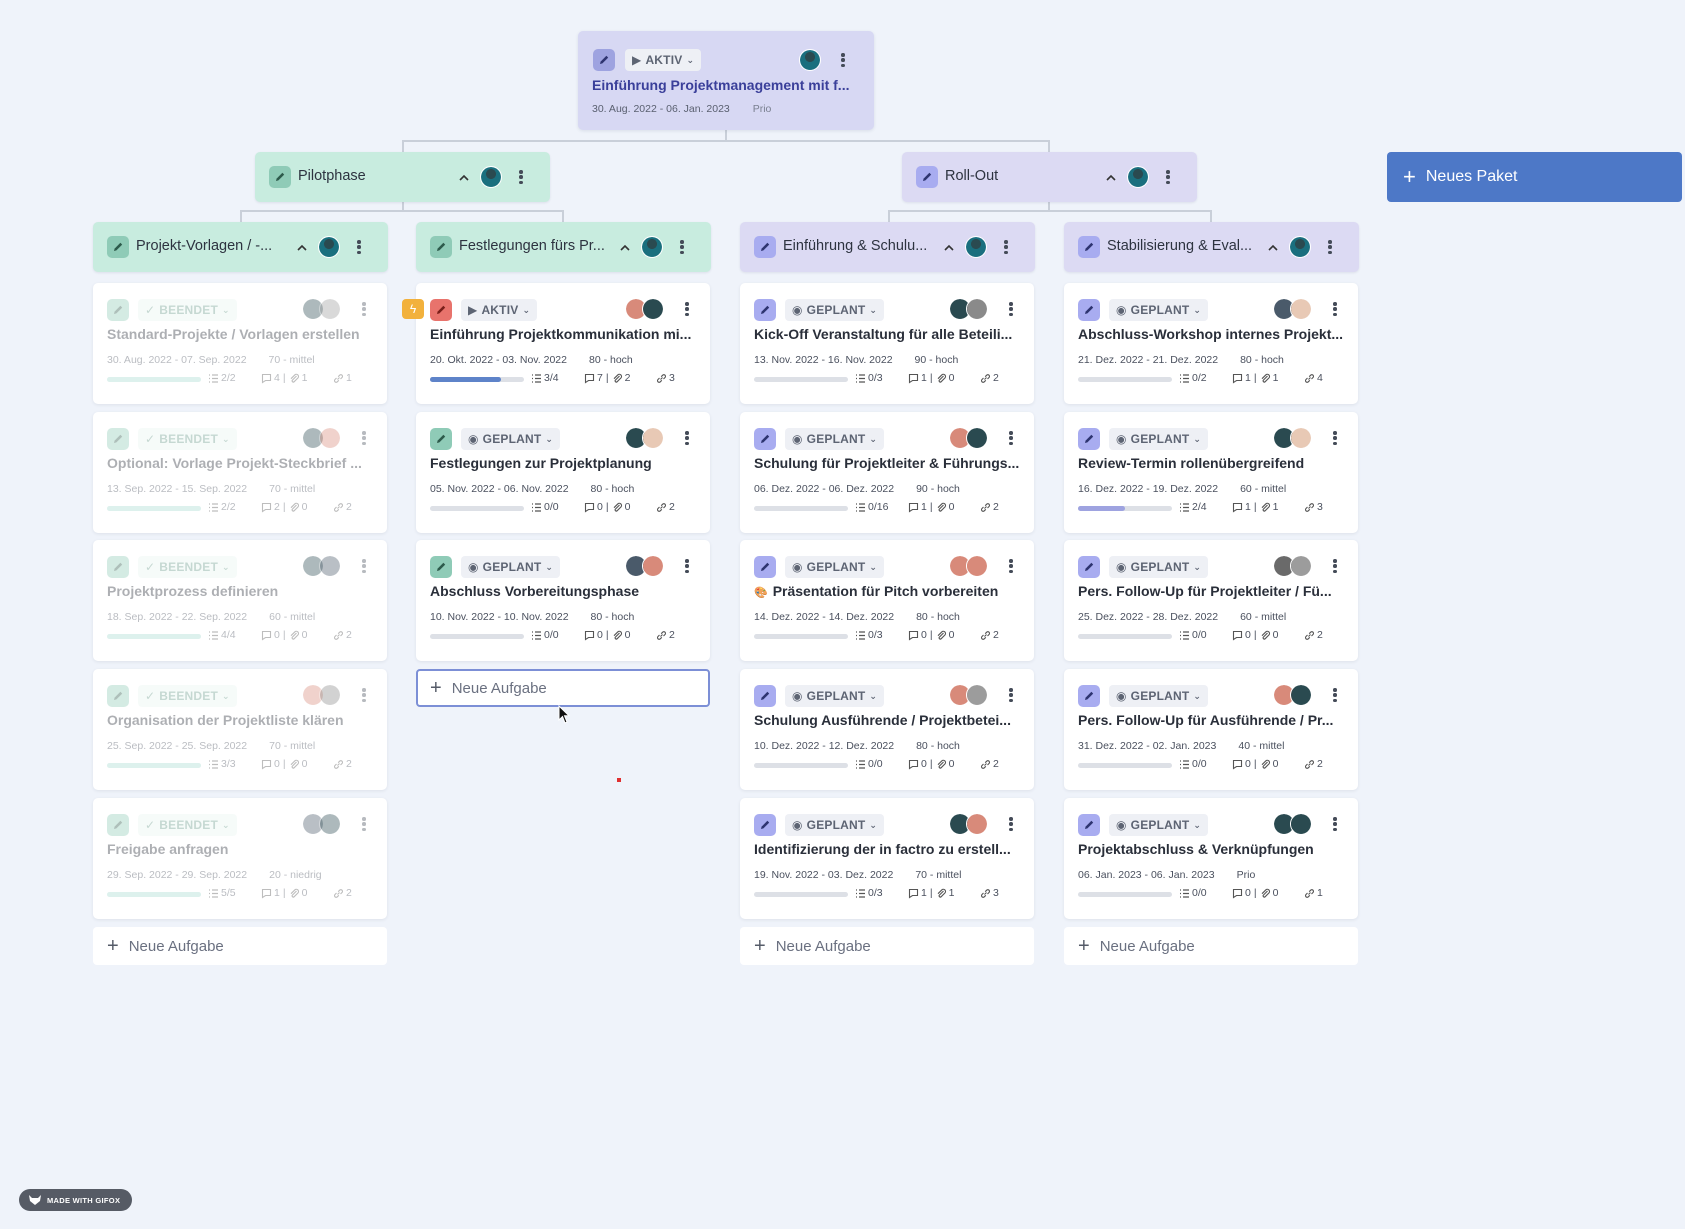 This screenshot has height=1229, width=1685. I want to click on new-task-input: + Neue Aufgabe, so click(563, 688).